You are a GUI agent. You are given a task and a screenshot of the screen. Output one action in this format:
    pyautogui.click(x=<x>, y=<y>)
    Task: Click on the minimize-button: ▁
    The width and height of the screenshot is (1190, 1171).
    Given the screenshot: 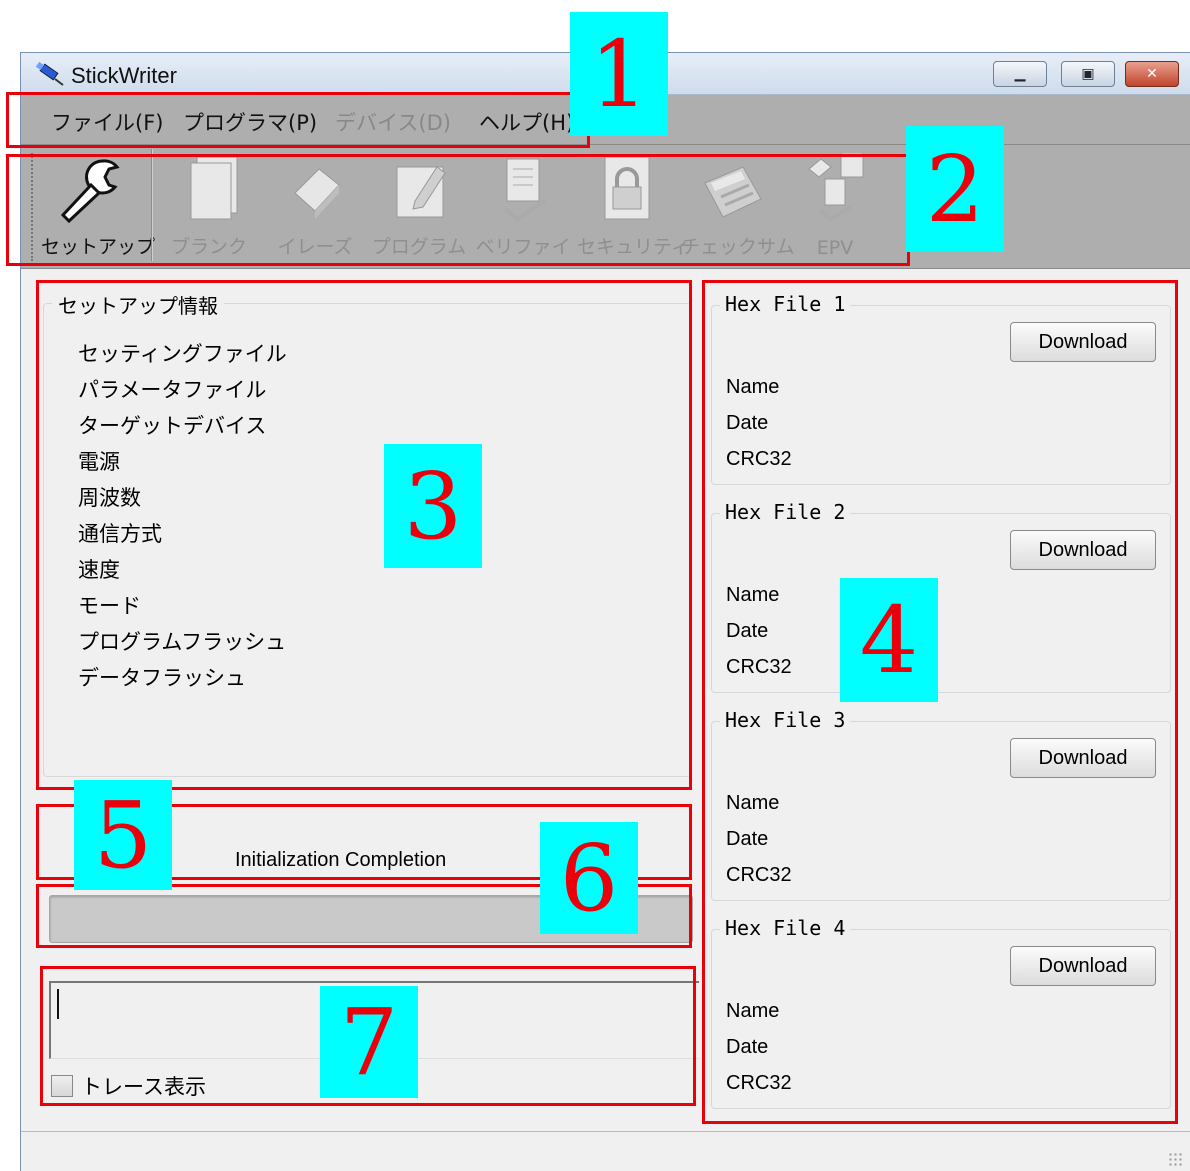 What is the action you would take?
    pyautogui.click(x=1020, y=74)
    